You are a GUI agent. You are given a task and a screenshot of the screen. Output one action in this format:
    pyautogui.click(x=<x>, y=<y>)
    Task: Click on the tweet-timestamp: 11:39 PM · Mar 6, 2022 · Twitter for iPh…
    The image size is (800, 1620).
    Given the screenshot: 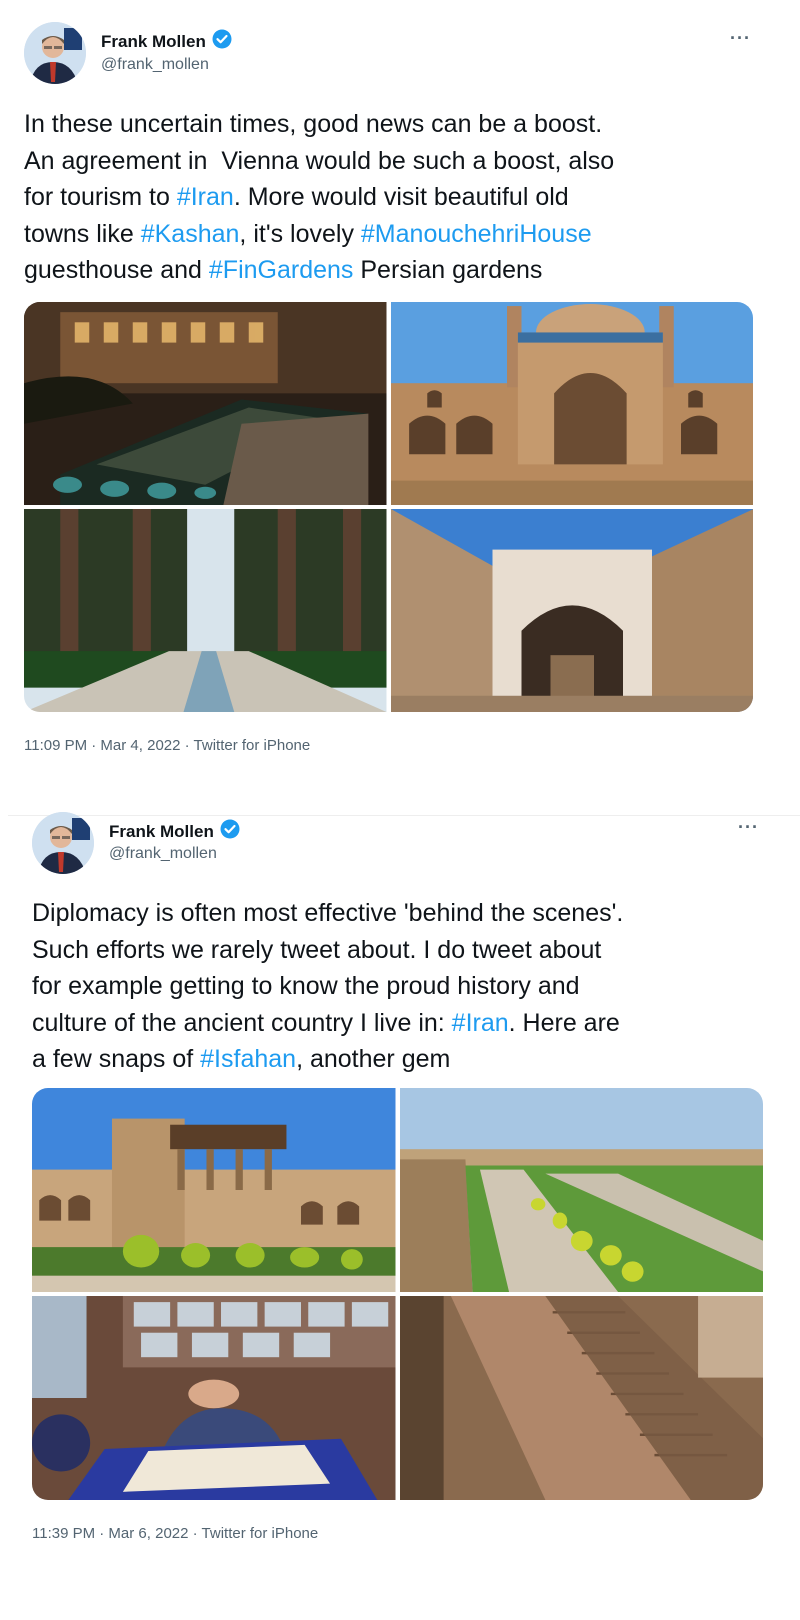 What is the action you would take?
    pyautogui.click(x=175, y=1533)
    